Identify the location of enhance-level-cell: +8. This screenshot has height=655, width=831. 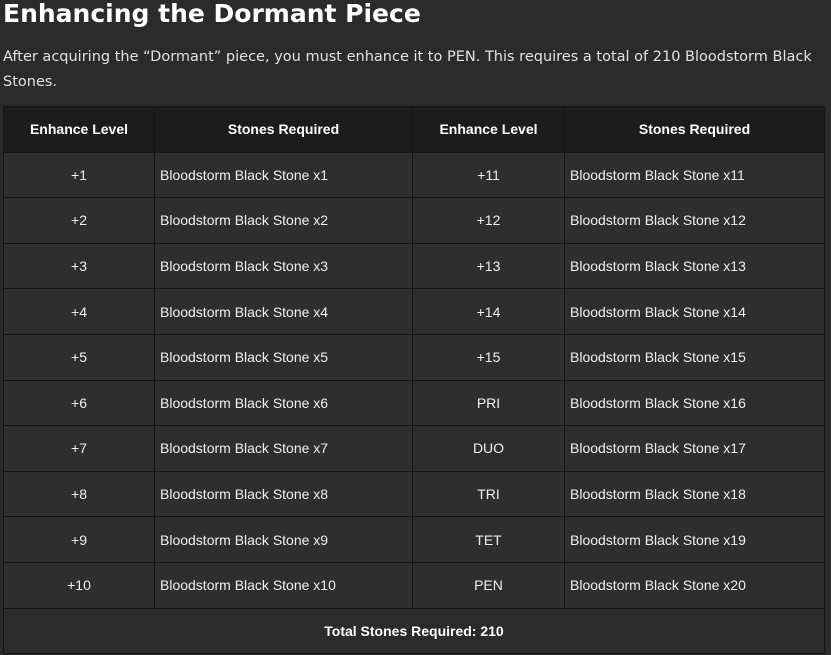
(79, 494).